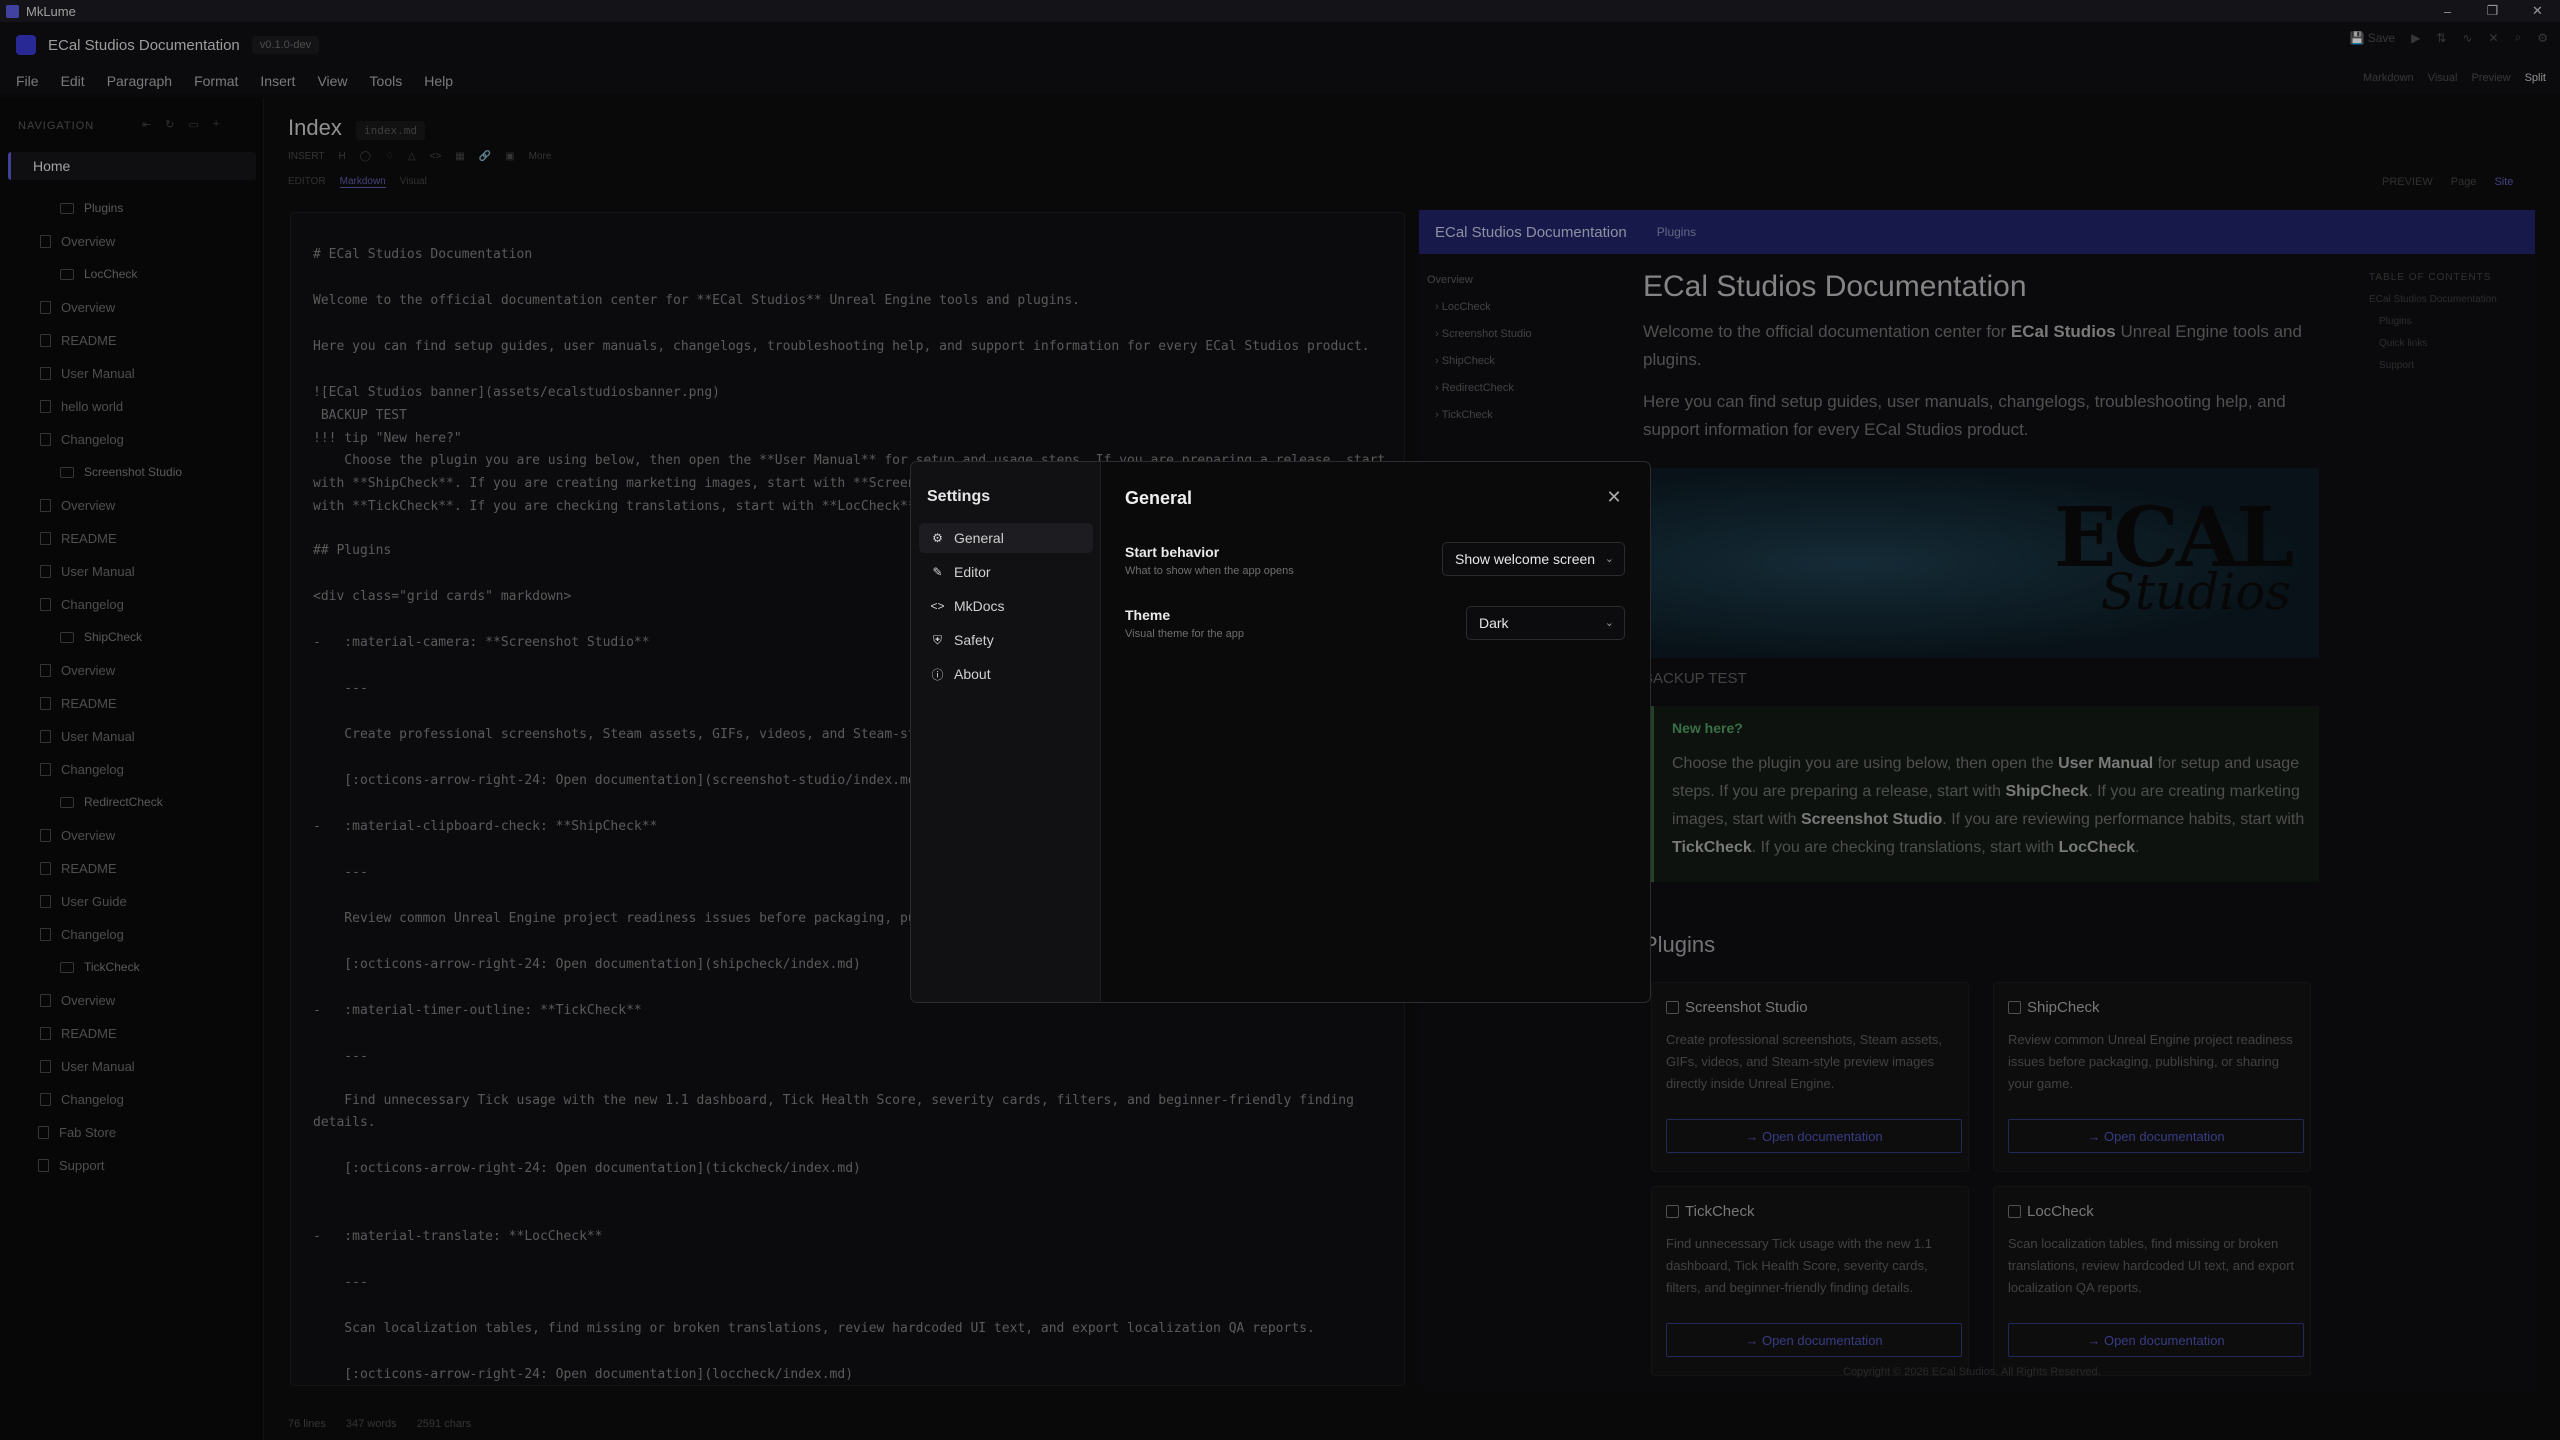 This screenshot has width=2560, height=1440. What do you see at coordinates (979, 606) in the screenshot?
I see `settings-nav-label: MkDocs` at bounding box center [979, 606].